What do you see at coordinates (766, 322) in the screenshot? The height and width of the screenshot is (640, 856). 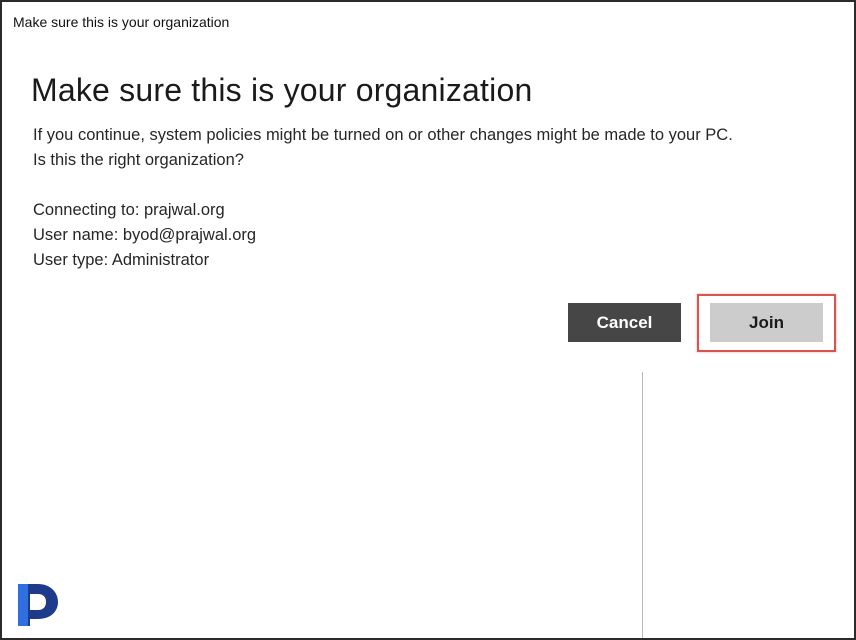 I see `join-button: Join` at bounding box center [766, 322].